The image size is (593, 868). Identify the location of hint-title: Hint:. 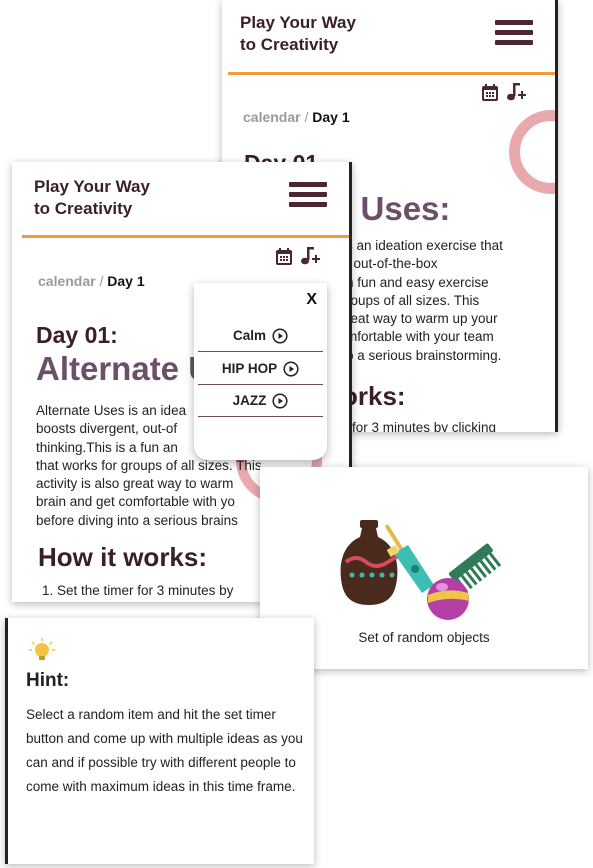
(48, 680).